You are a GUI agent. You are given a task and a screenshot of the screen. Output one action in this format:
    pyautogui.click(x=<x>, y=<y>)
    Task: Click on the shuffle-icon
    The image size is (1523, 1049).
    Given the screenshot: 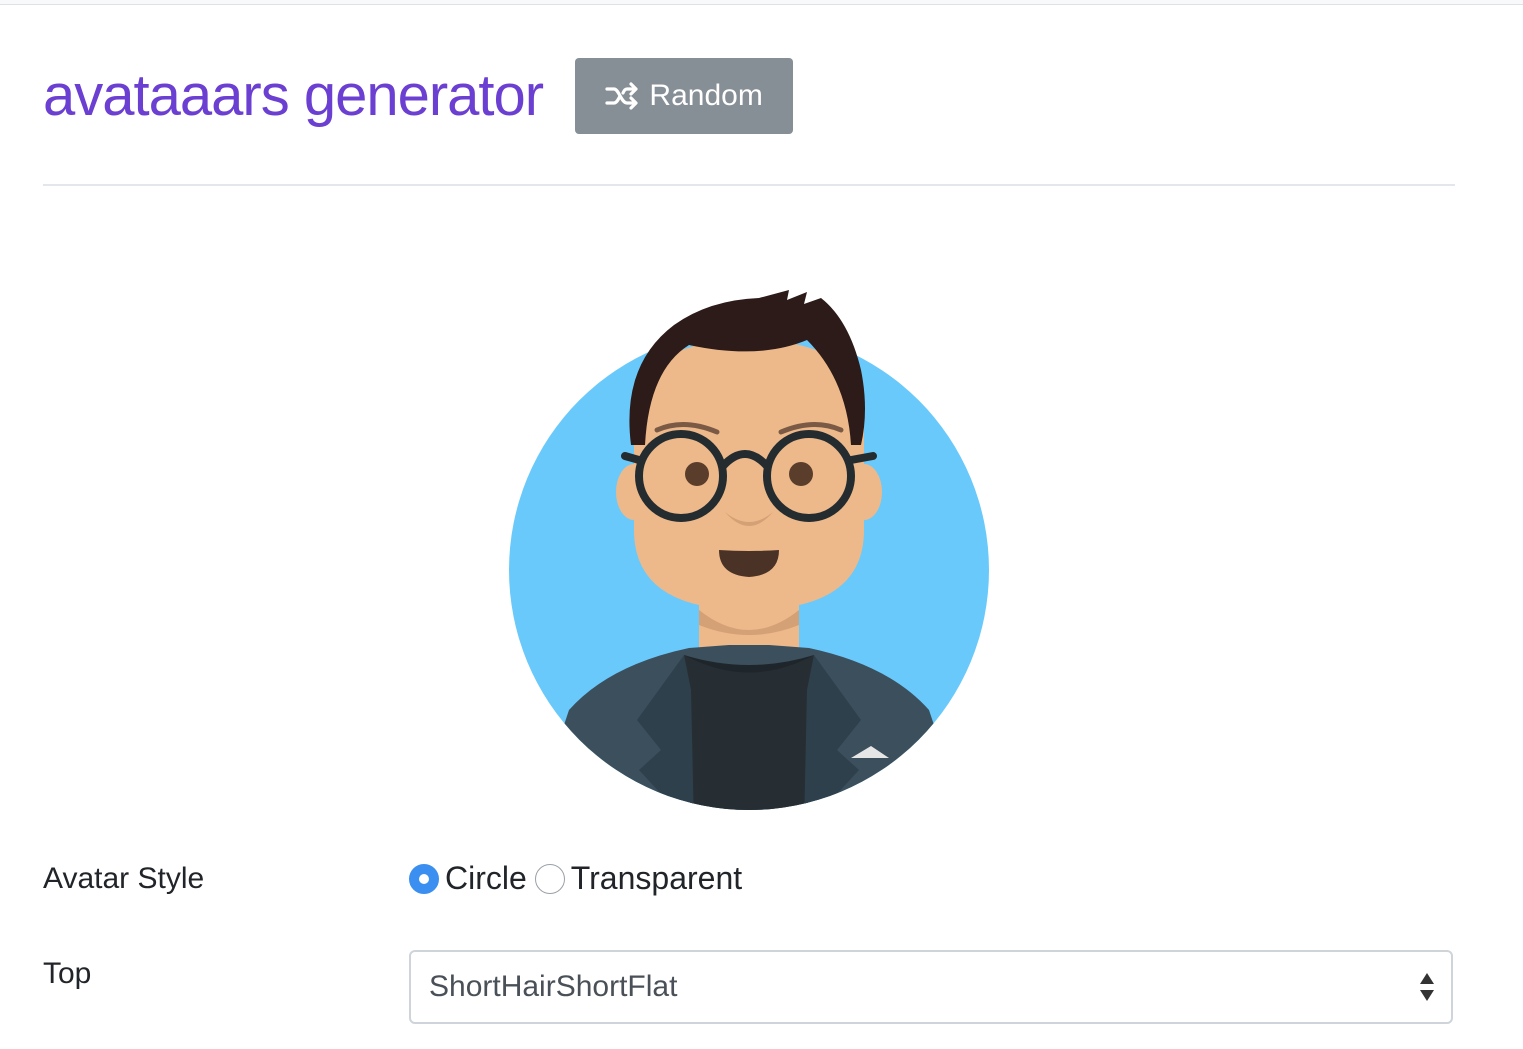 What is the action you would take?
    pyautogui.click(x=622, y=96)
    